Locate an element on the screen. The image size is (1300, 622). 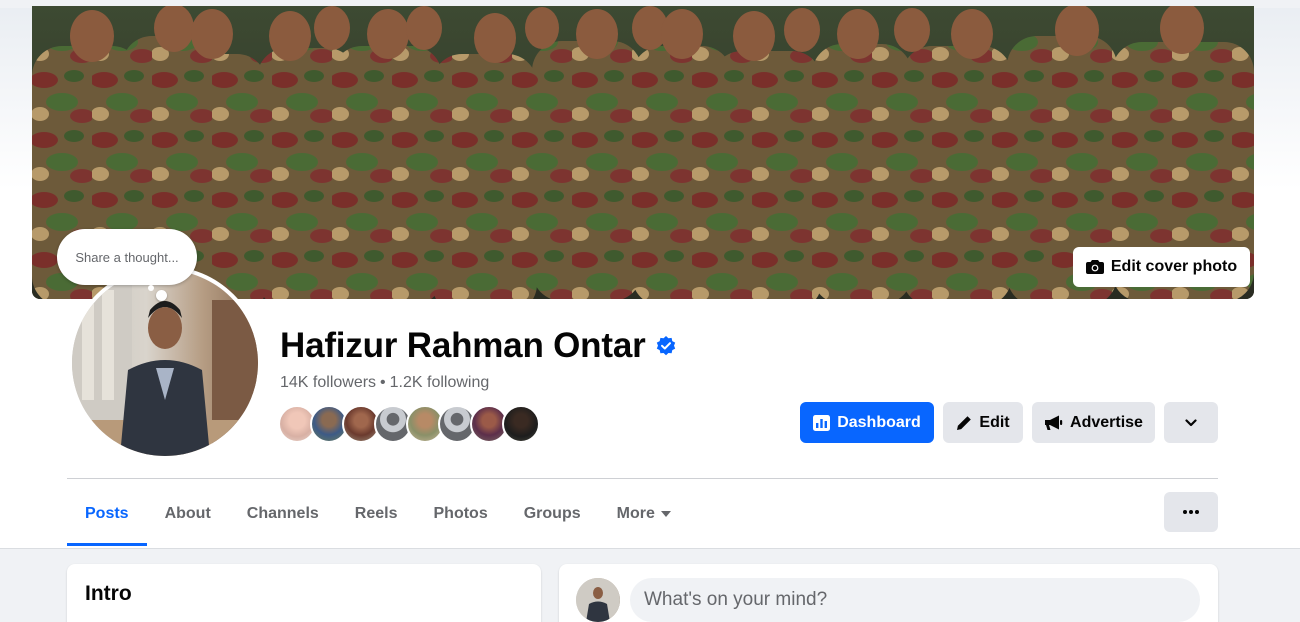
friend-avatars is located at coordinates (409, 424).